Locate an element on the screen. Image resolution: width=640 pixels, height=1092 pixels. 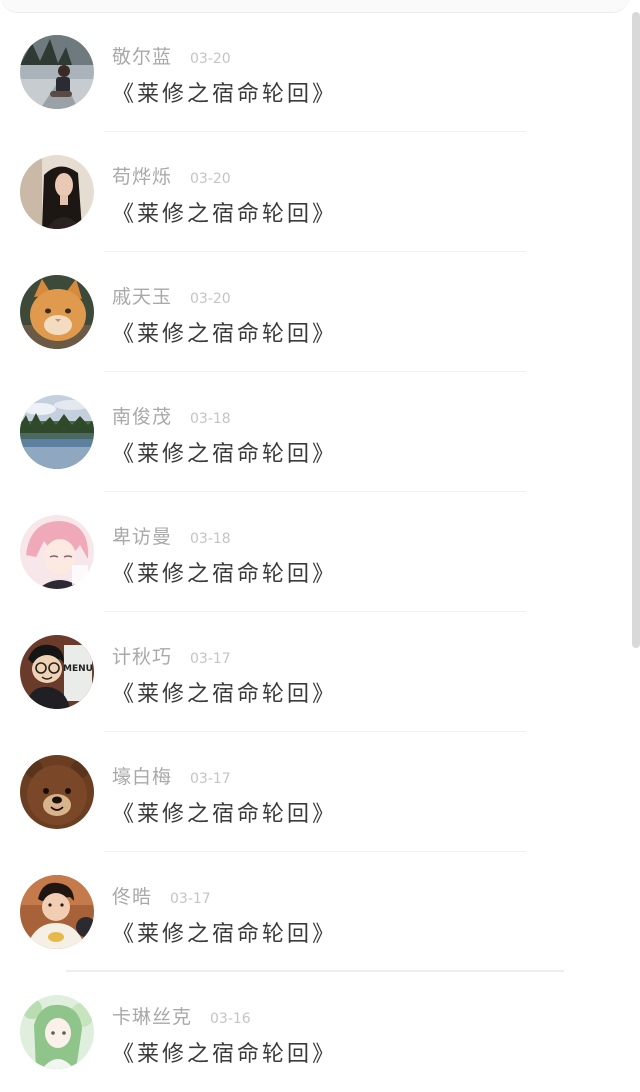
list-item: 戚天玉 03-20 《莱修之宿命轮回》 is located at coordinates (315, 312).